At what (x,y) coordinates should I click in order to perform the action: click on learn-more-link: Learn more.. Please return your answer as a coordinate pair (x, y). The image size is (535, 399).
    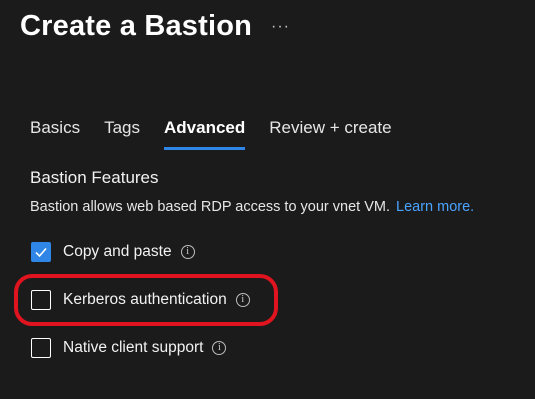
    Looking at the image, I should click on (435, 207).